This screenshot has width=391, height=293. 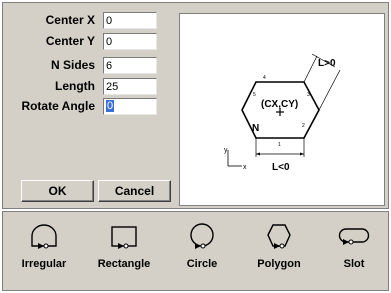 I want to click on rectangle-label: Rectangle, so click(x=124, y=264).